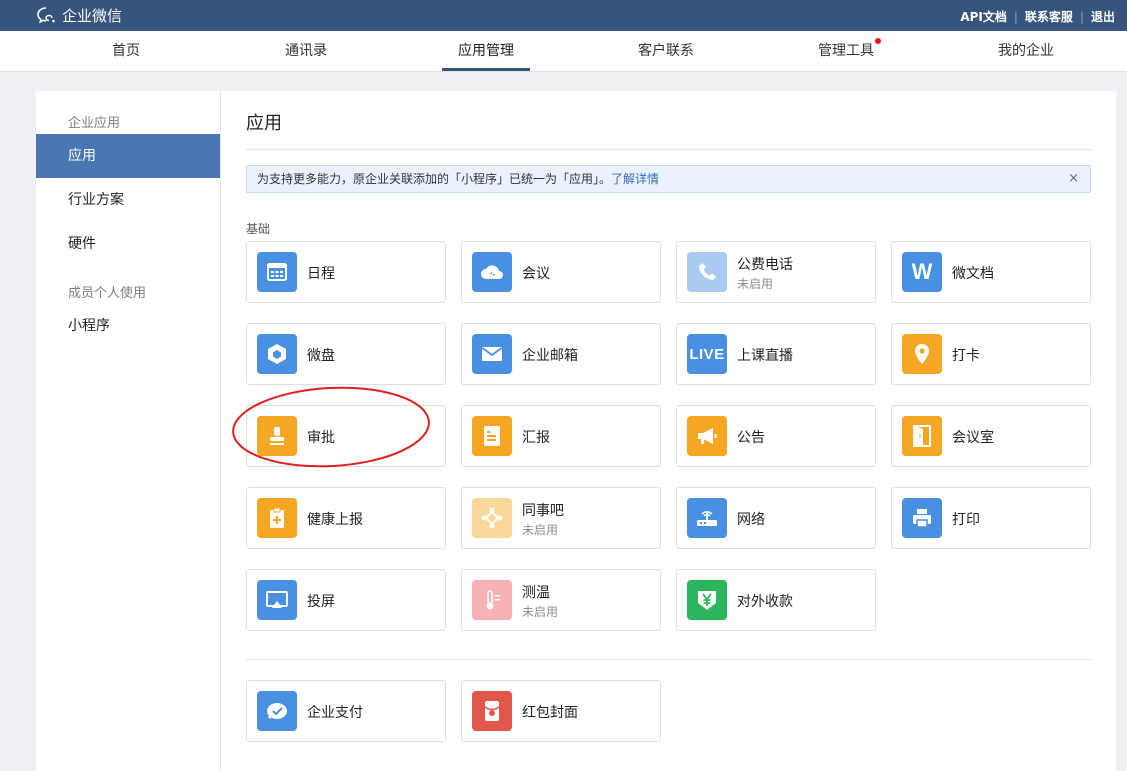  Describe the element at coordinates (991, 518) in the screenshot. I see `app-card-print: 打印` at that location.